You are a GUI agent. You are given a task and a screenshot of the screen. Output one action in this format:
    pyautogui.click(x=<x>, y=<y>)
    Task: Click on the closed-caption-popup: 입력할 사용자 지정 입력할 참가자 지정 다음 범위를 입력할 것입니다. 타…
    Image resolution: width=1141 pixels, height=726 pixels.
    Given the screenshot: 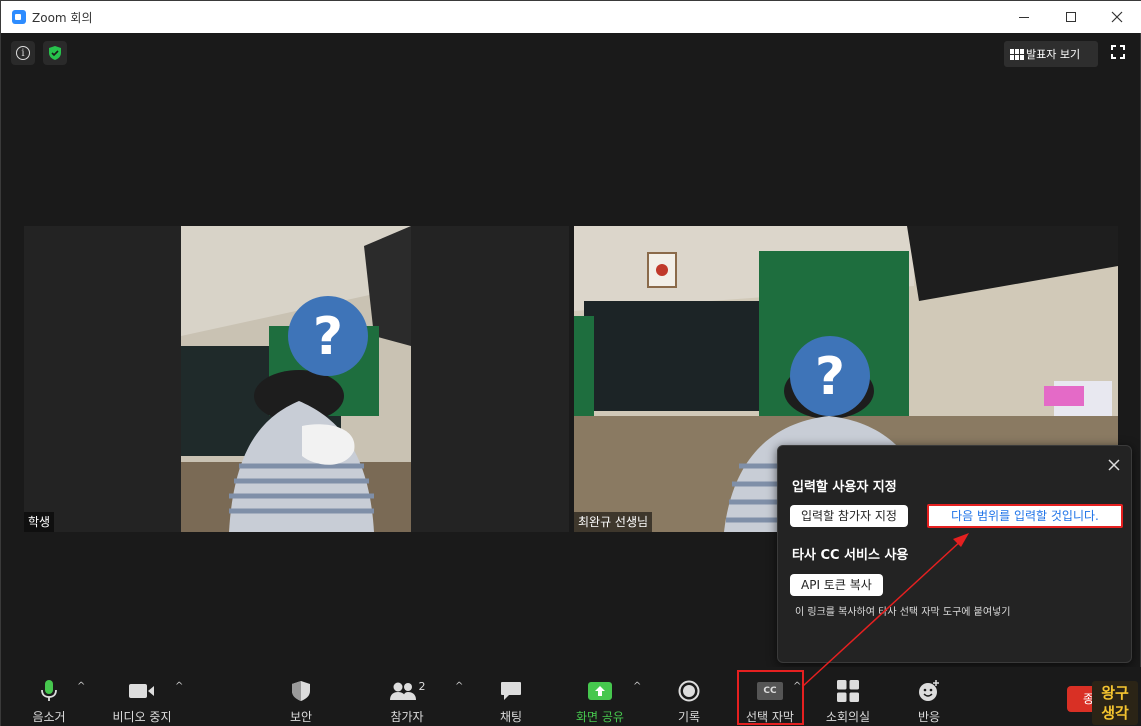 What is the action you would take?
    pyautogui.click(x=954, y=554)
    